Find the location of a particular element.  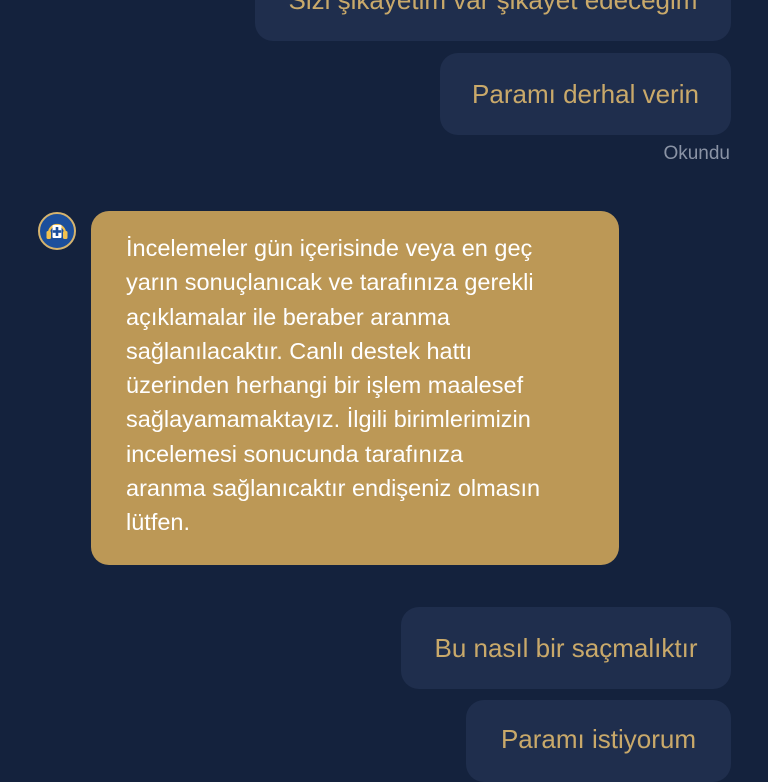

sent-message-bubble: Paramı derhal verin is located at coordinates (585, 94).